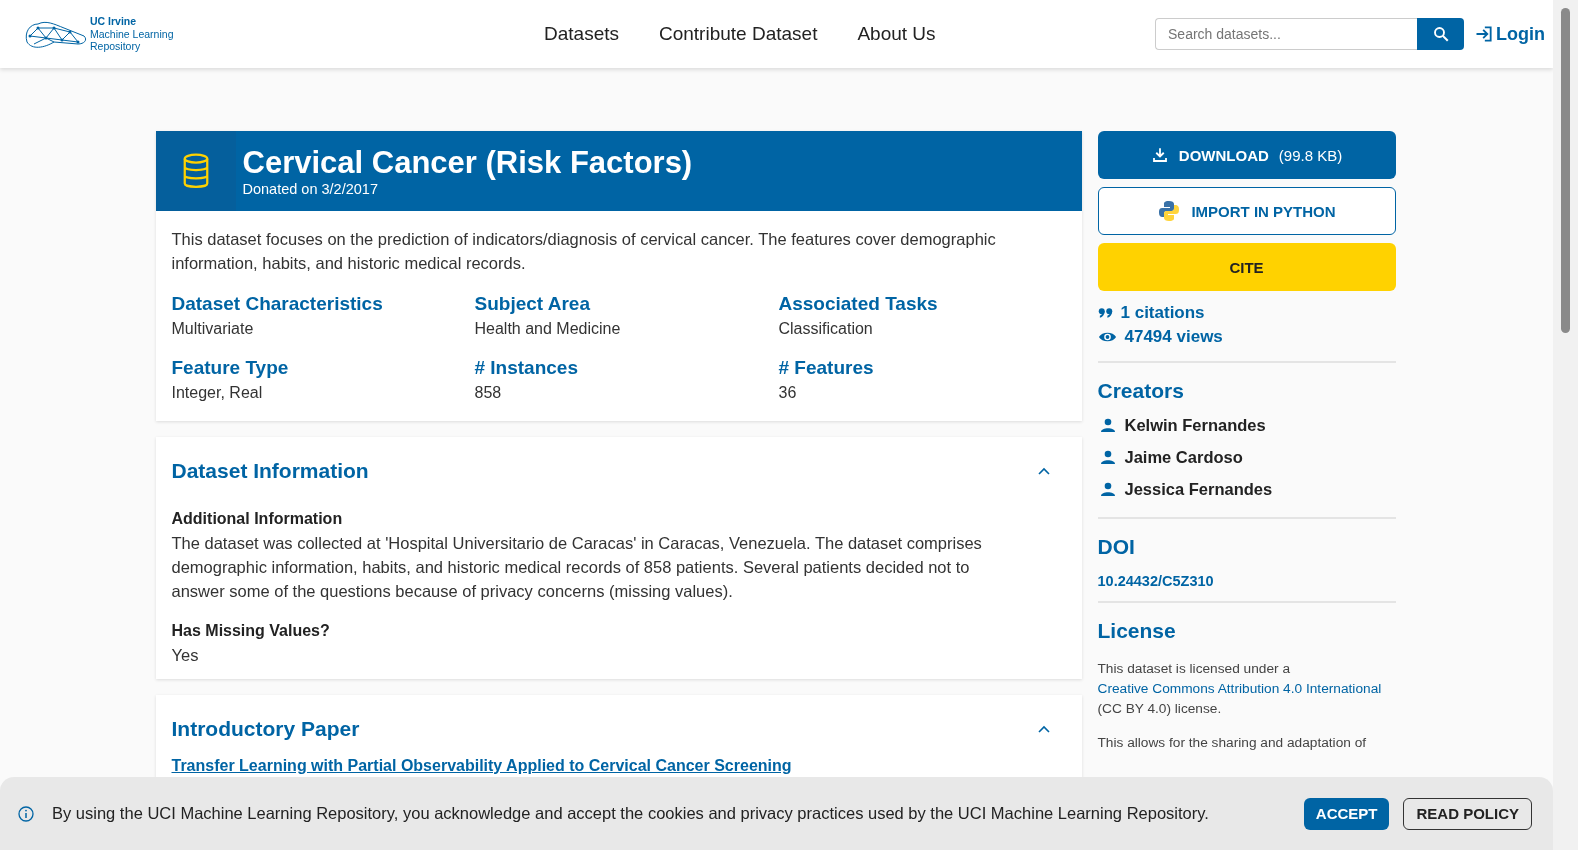  What do you see at coordinates (26, 813) in the screenshot?
I see `info-icon` at bounding box center [26, 813].